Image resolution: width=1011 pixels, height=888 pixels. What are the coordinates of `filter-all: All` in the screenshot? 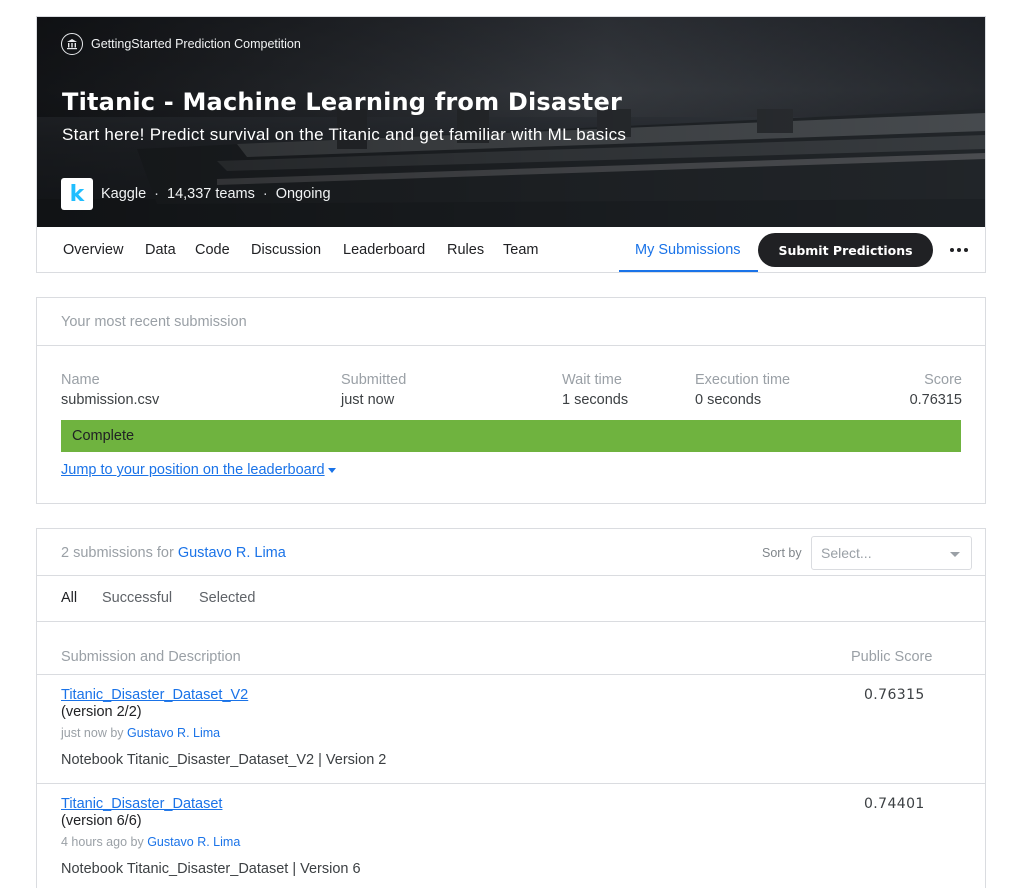 It's located at (69, 598).